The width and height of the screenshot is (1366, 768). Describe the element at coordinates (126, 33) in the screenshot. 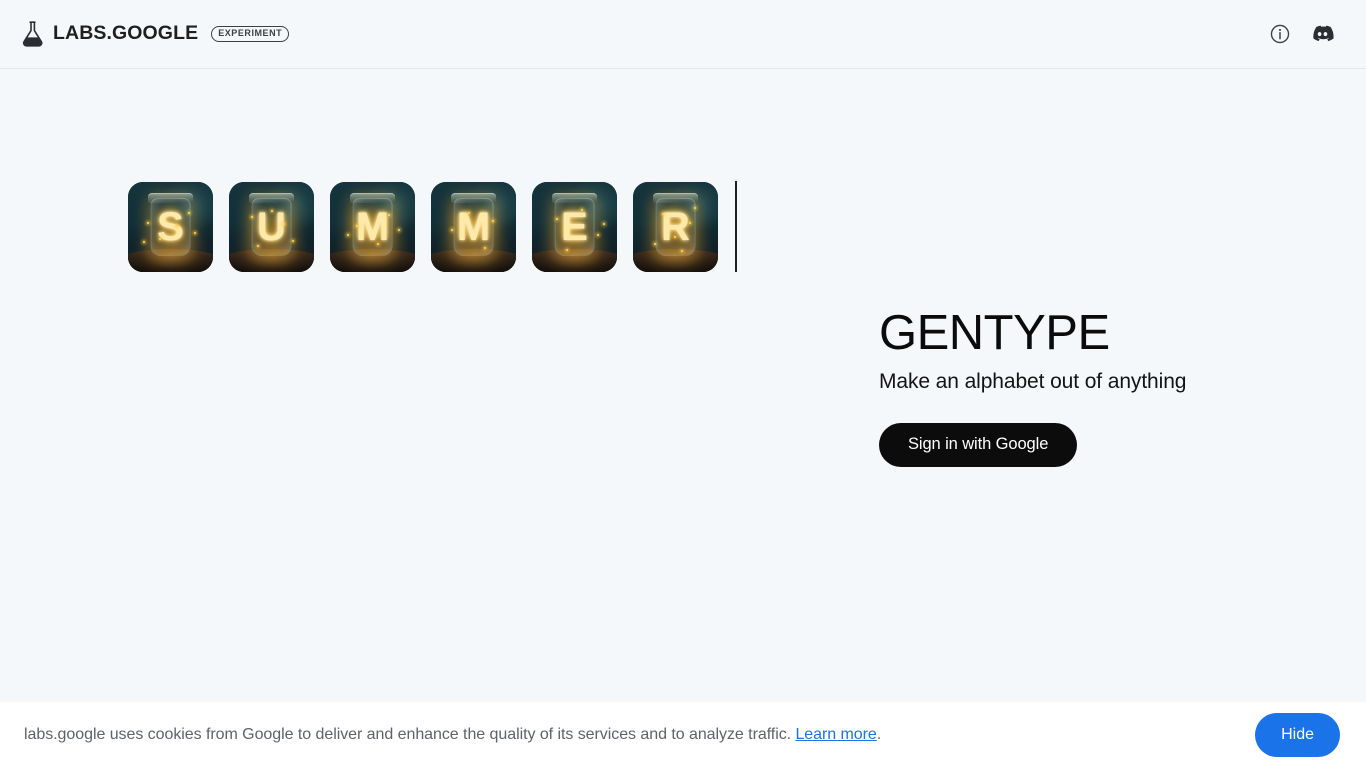

I see `brand-wordmark: LABS.GOOGLE` at that location.